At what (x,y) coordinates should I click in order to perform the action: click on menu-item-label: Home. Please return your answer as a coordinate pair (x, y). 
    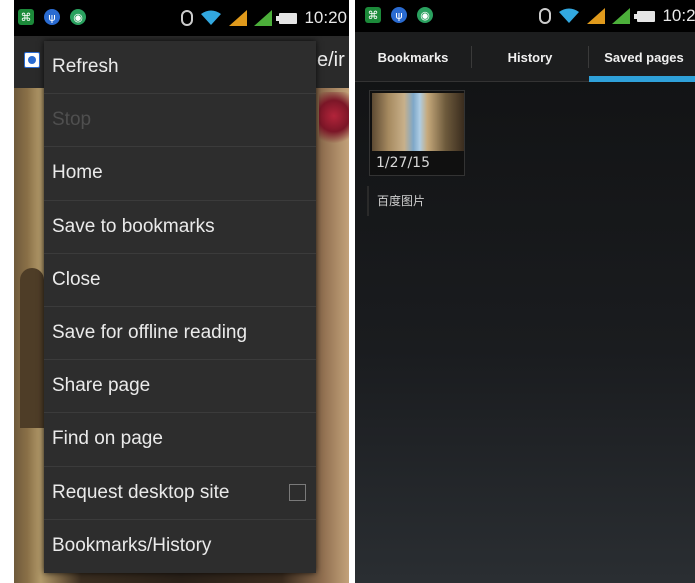
    Looking at the image, I should click on (77, 173).